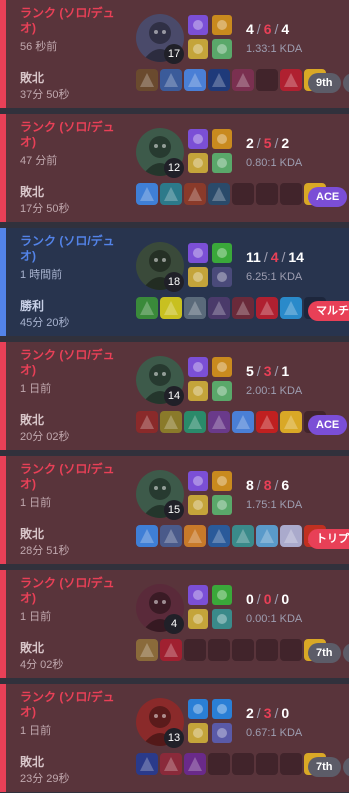 The image size is (349, 793). What do you see at coordinates (222, 733) in the screenshot?
I see `sorcery-icon` at bounding box center [222, 733].